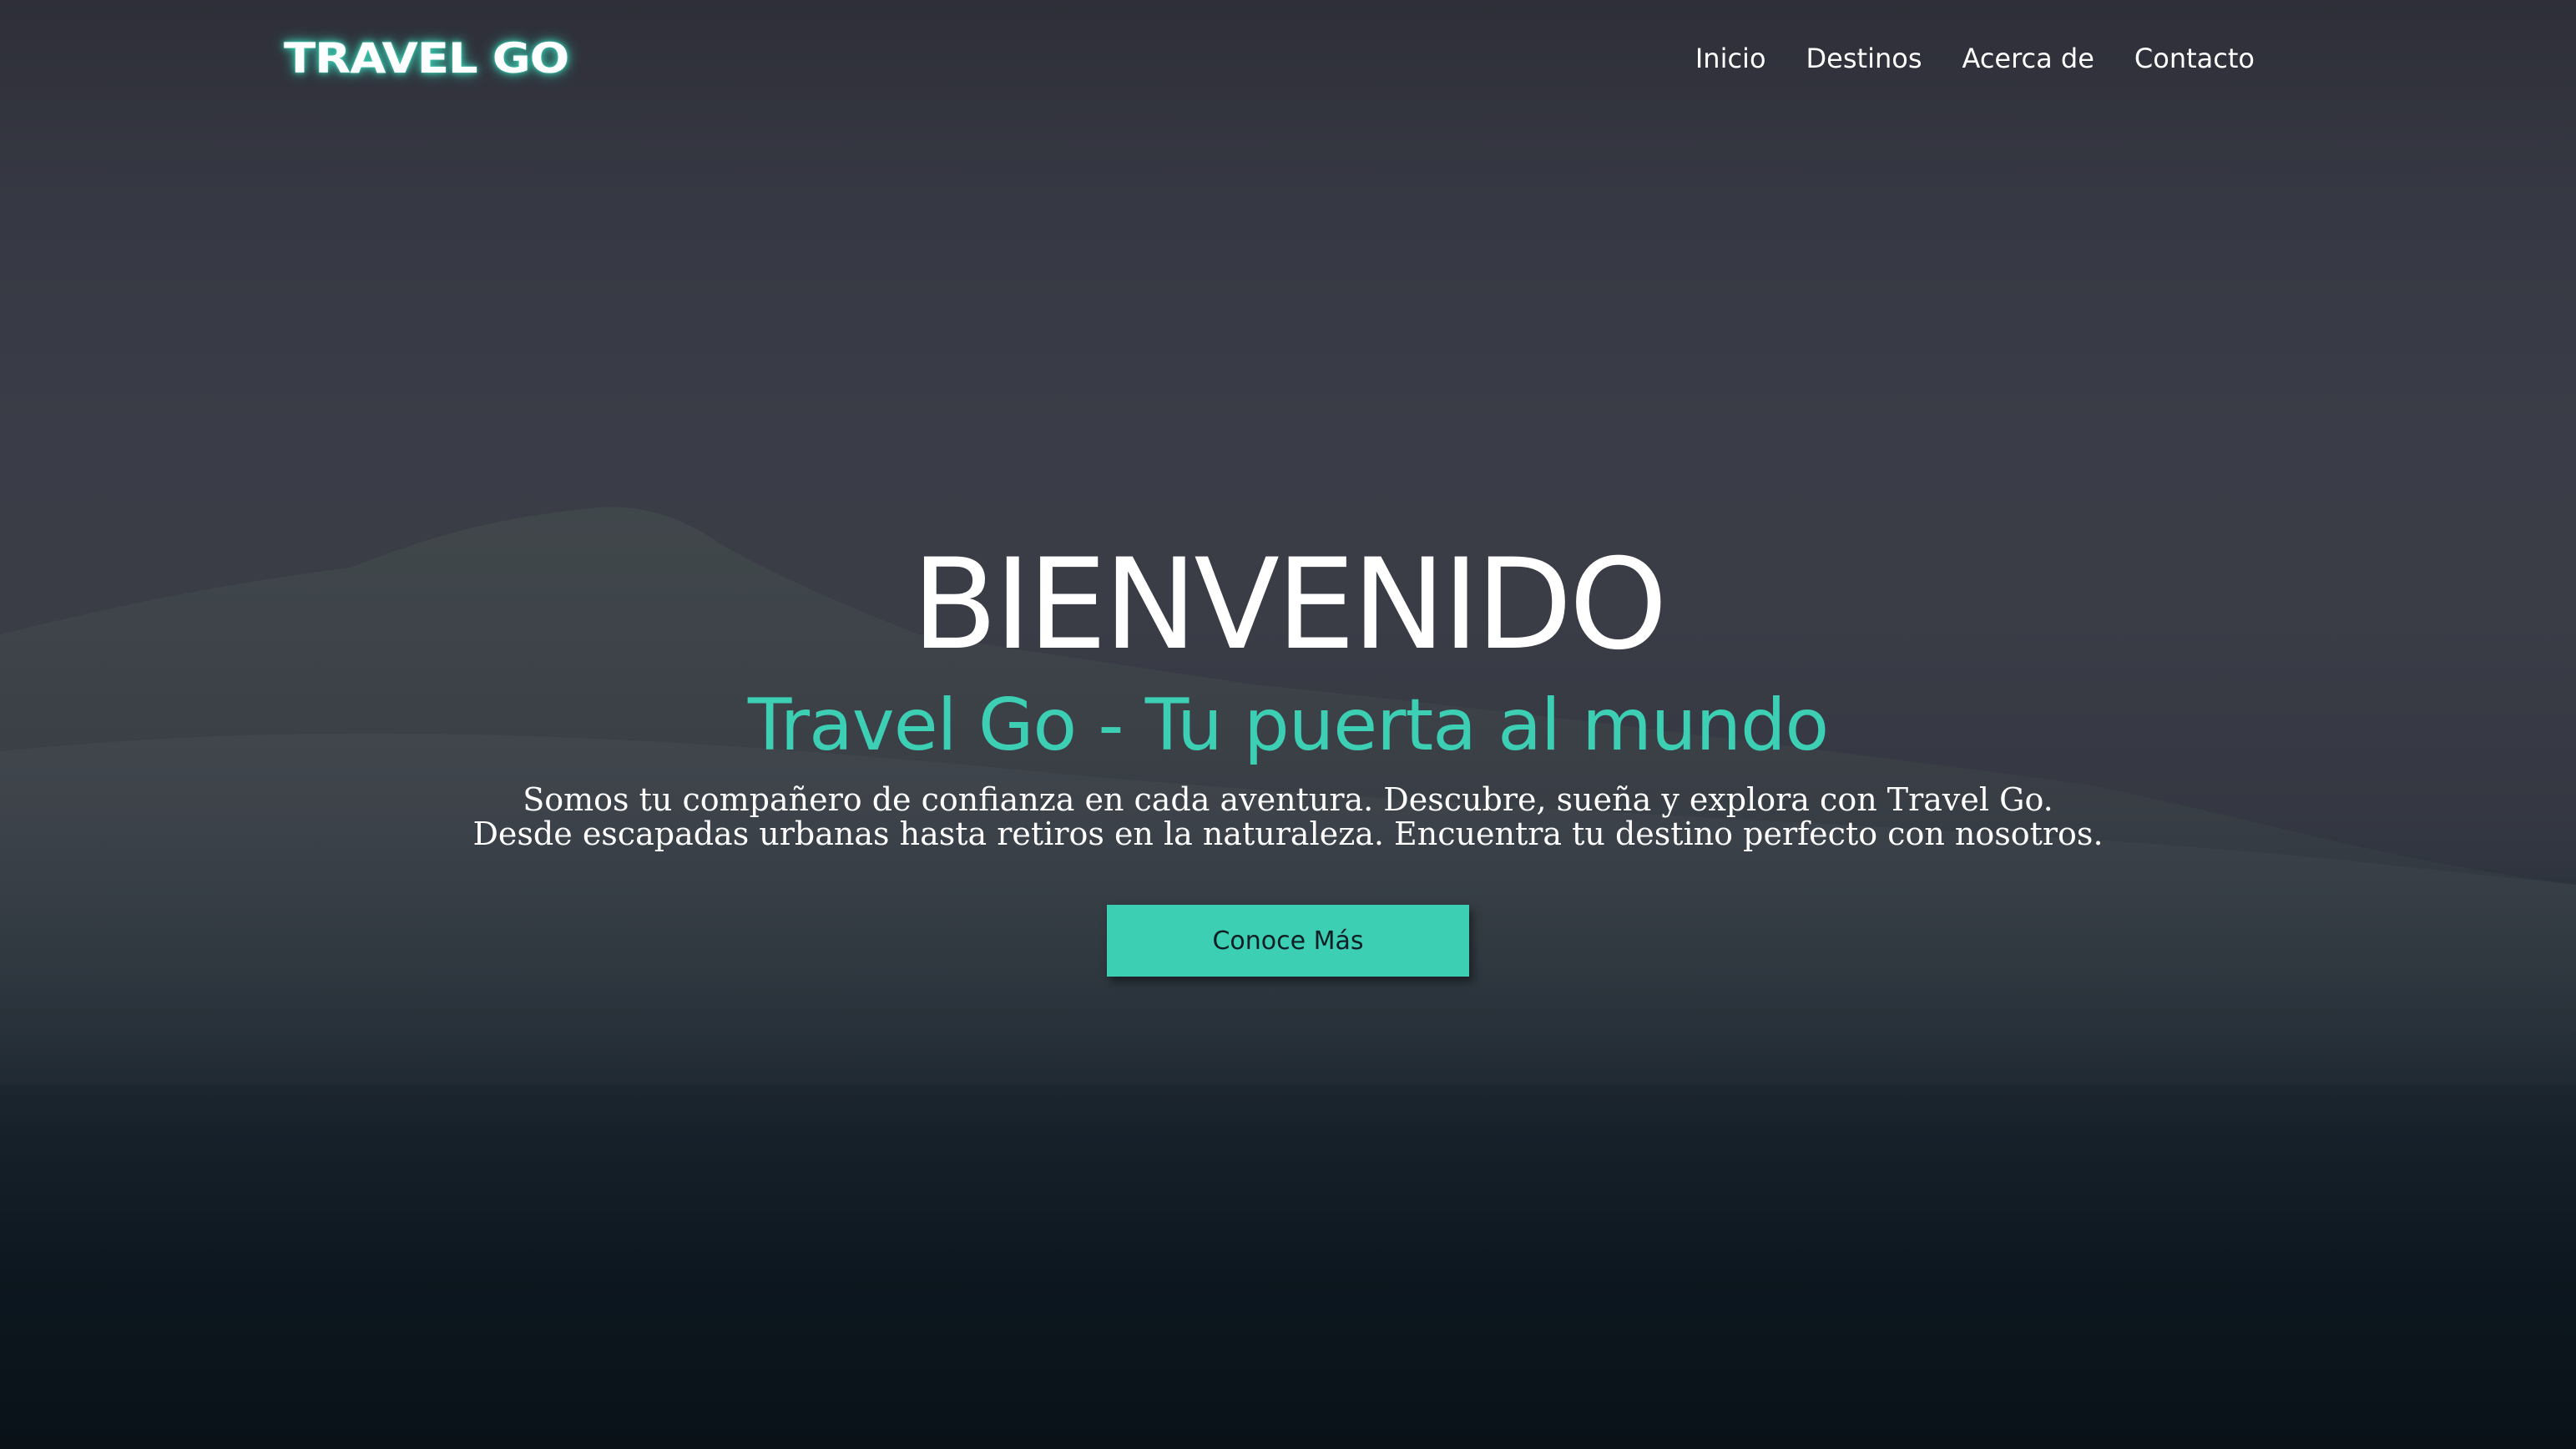 The image size is (2576, 1449). Describe the element at coordinates (1864, 58) in the screenshot. I see `nav-link-destinos: Destinos` at that location.